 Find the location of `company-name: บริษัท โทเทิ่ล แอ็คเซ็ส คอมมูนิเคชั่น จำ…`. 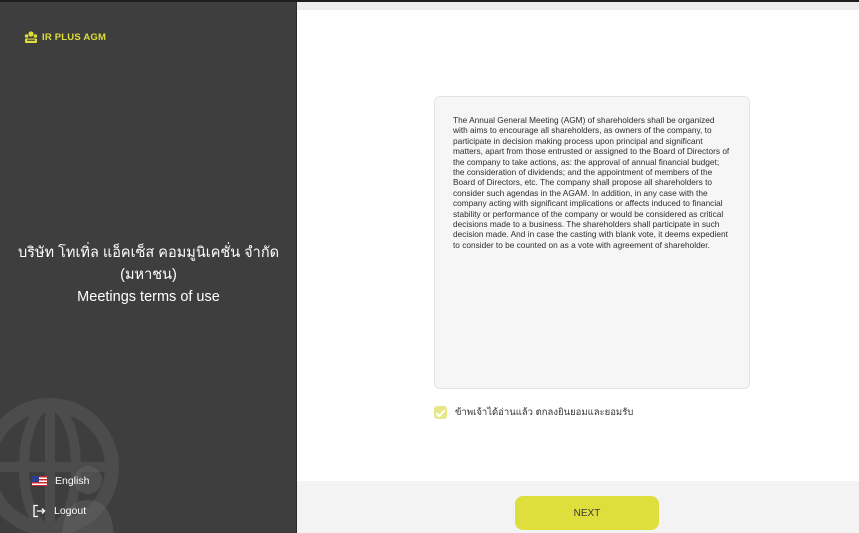

company-name: บริษัท โทเทิ่ล แอ็คเซ็ส คอมมูนิเคชั่น จำ… is located at coordinates (148, 264).